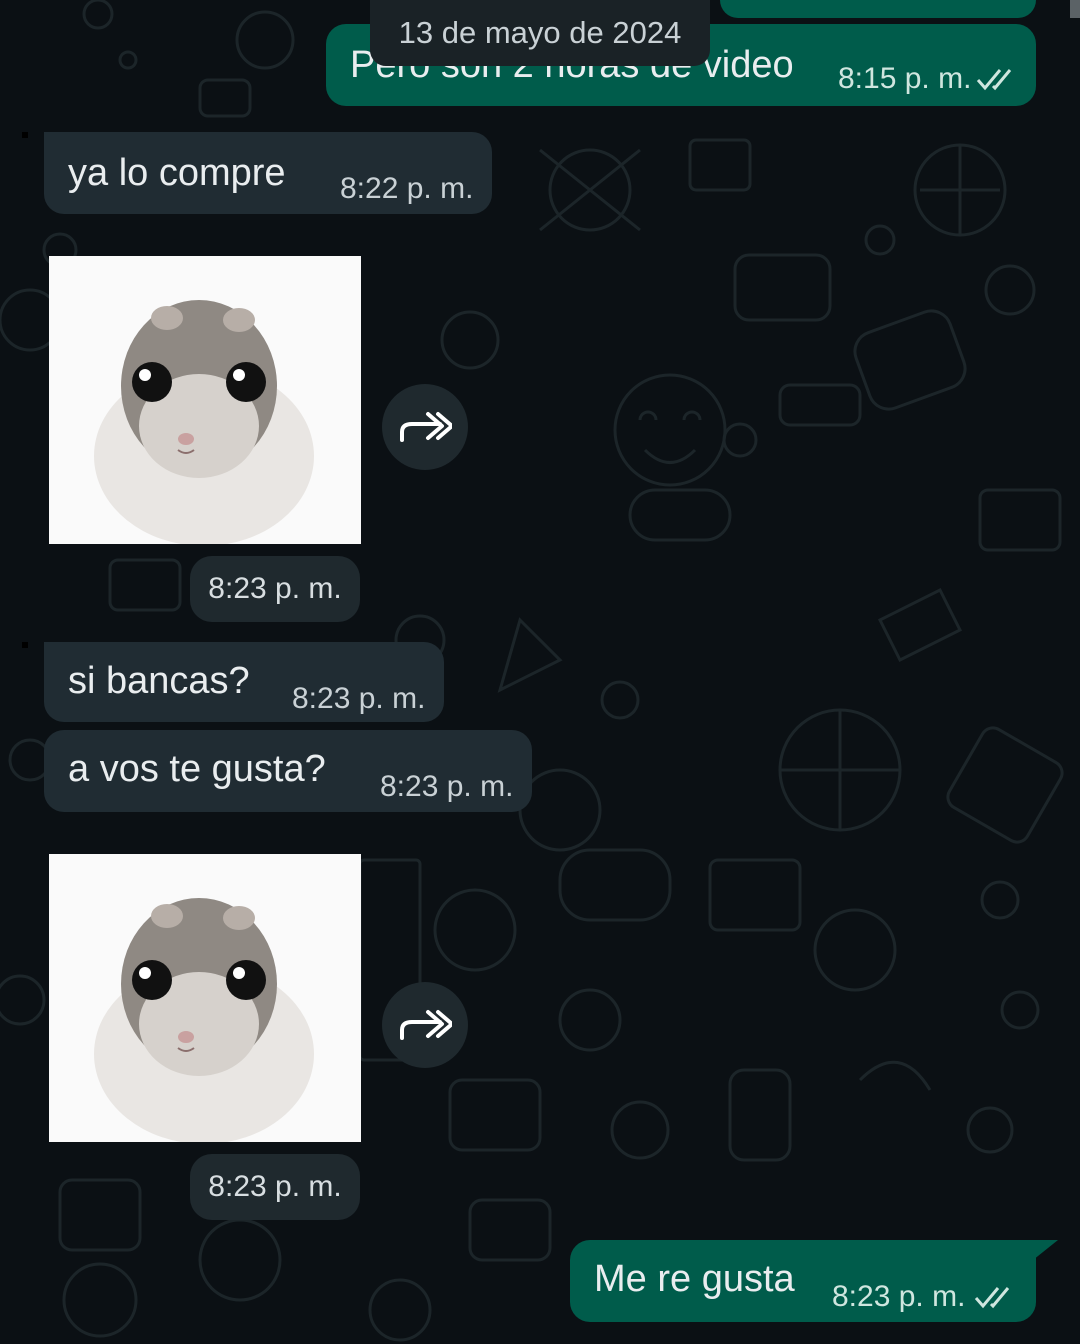 The width and height of the screenshot is (1080, 1344). Describe the element at coordinates (407, 188) in the screenshot. I see `message-time: 8:22 p. m.` at that location.